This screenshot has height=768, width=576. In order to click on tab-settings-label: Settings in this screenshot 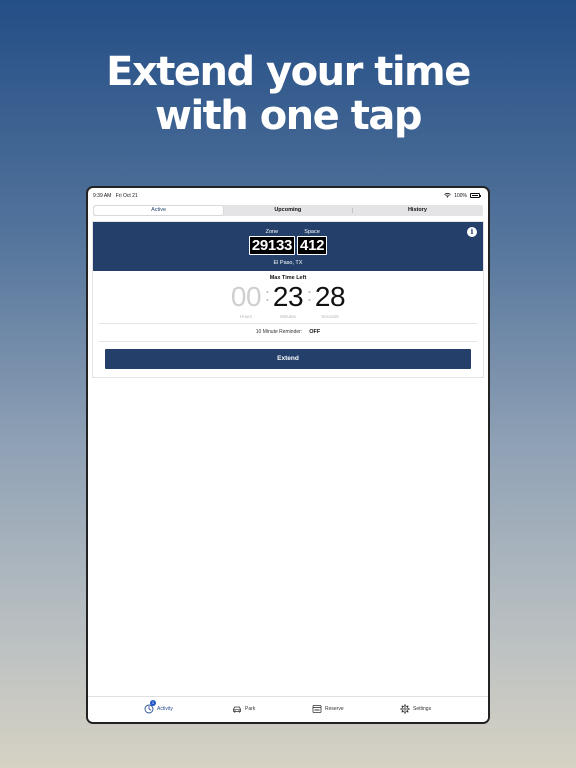, I will do `click(422, 709)`.